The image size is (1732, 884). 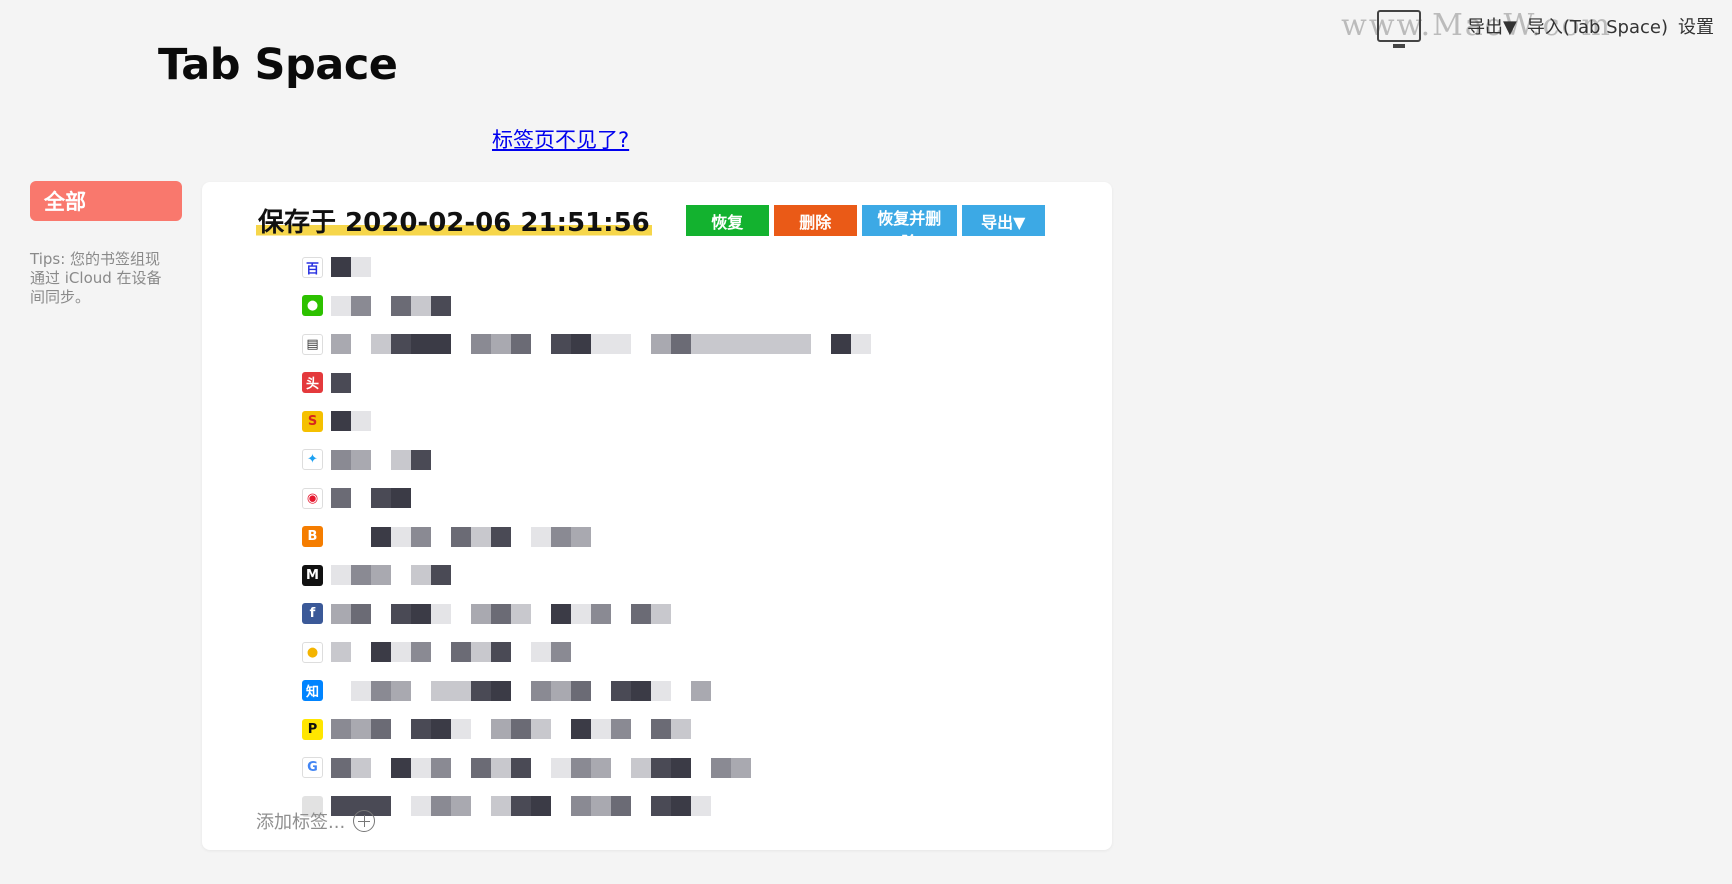 What do you see at coordinates (312, 537) in the screenshot?
I see `blogger-icon: B` at bounding box center [312, 537].